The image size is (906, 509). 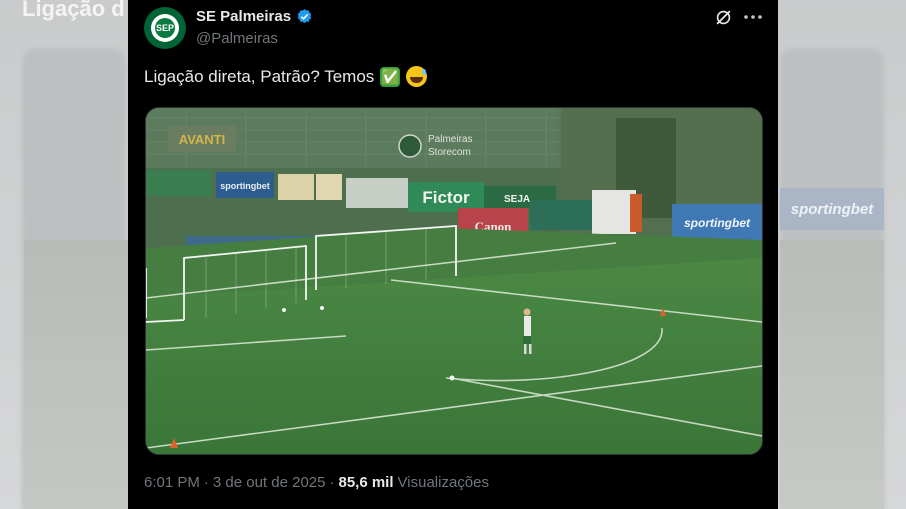 What do you see at coordinates (417, 76) in the screenshot?
I see `laughing-sweat-emoji-icon` at bounding box center [417, 76].